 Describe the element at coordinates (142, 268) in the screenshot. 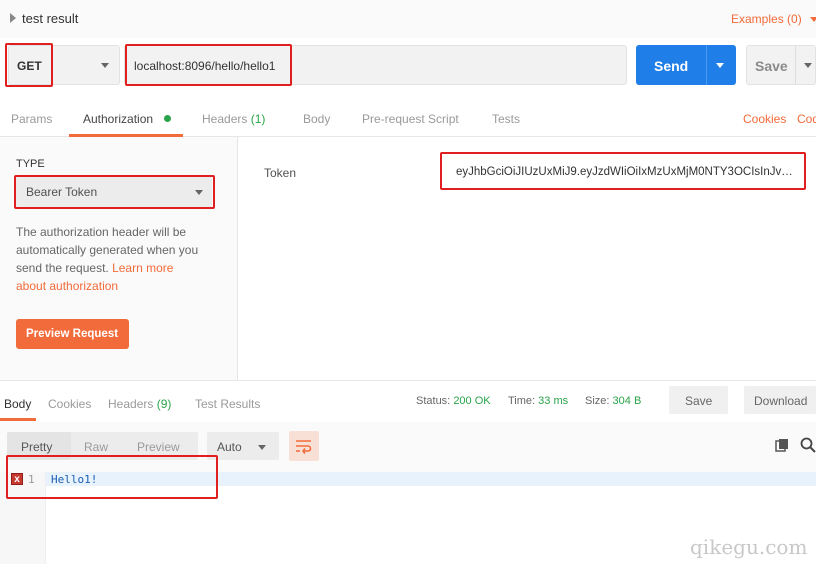

I see `learn-more-link: Learn more` at that location.